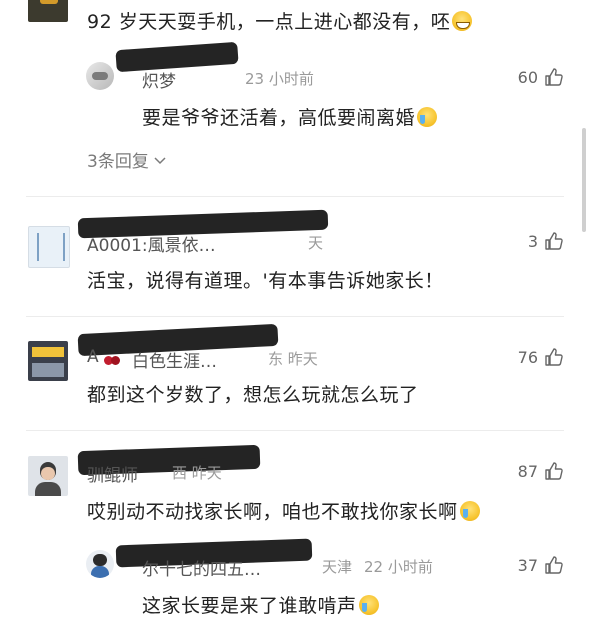  What do you see at coordinates (337, 567) in the screenshot?
I see `reply-location: 天津` at bounding box center [337, 567].